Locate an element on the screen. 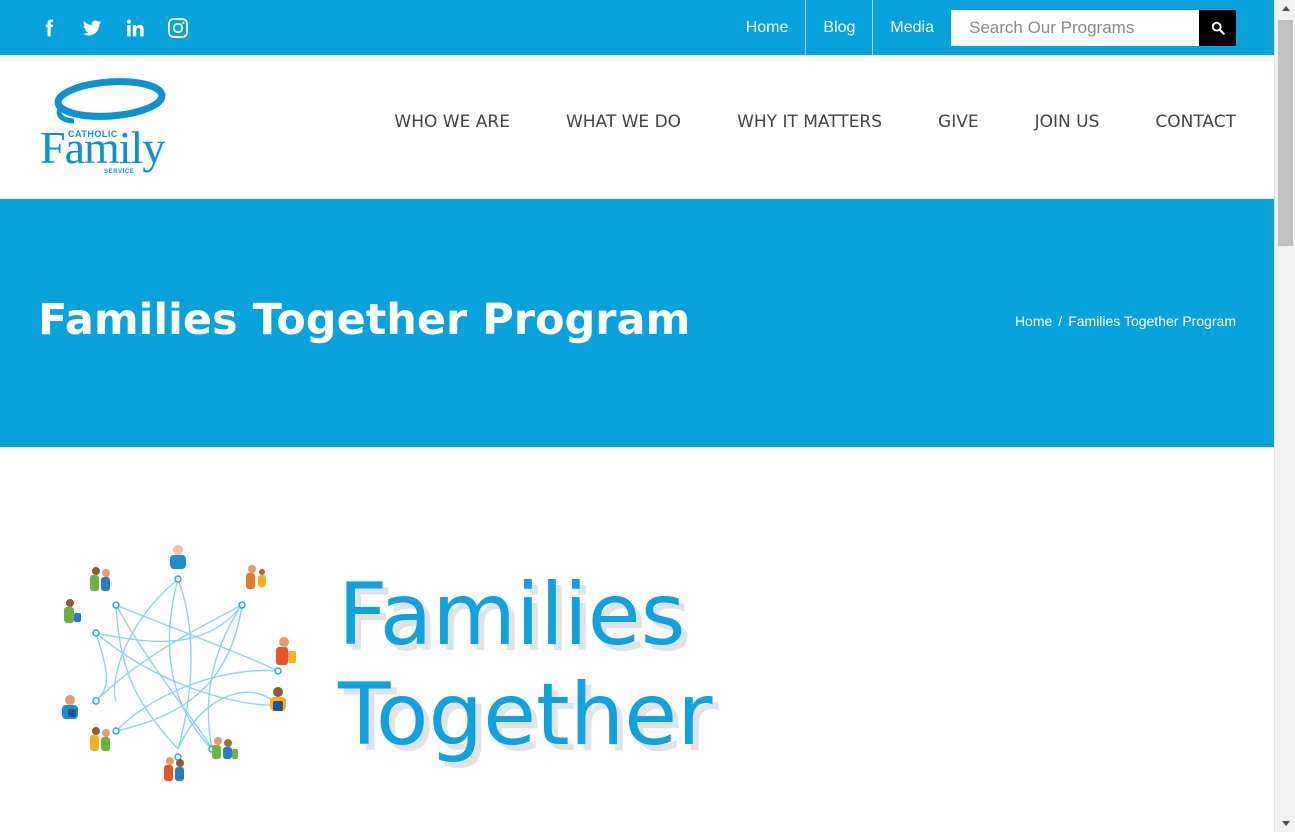 This screenshot has width=1295, height=832. families-network-icon is located at coordinates (179, 663).